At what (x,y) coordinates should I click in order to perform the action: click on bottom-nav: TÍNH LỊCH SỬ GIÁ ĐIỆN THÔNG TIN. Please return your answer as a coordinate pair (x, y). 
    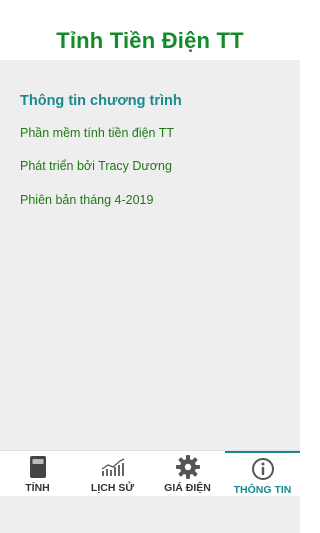
    Looking at the image, I should click on (150, 473).